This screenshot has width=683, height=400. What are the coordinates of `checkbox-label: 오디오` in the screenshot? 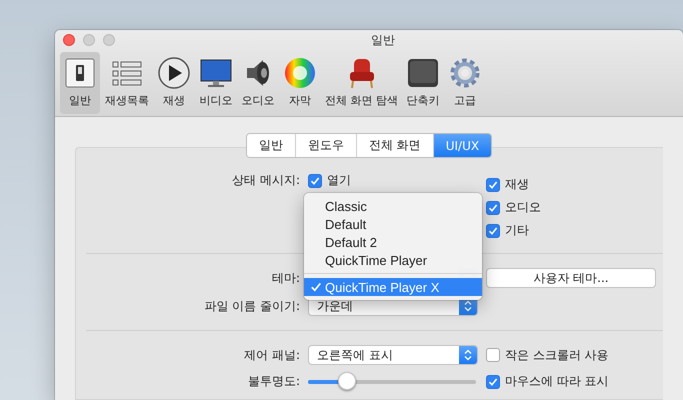 It's located at (523, 207).